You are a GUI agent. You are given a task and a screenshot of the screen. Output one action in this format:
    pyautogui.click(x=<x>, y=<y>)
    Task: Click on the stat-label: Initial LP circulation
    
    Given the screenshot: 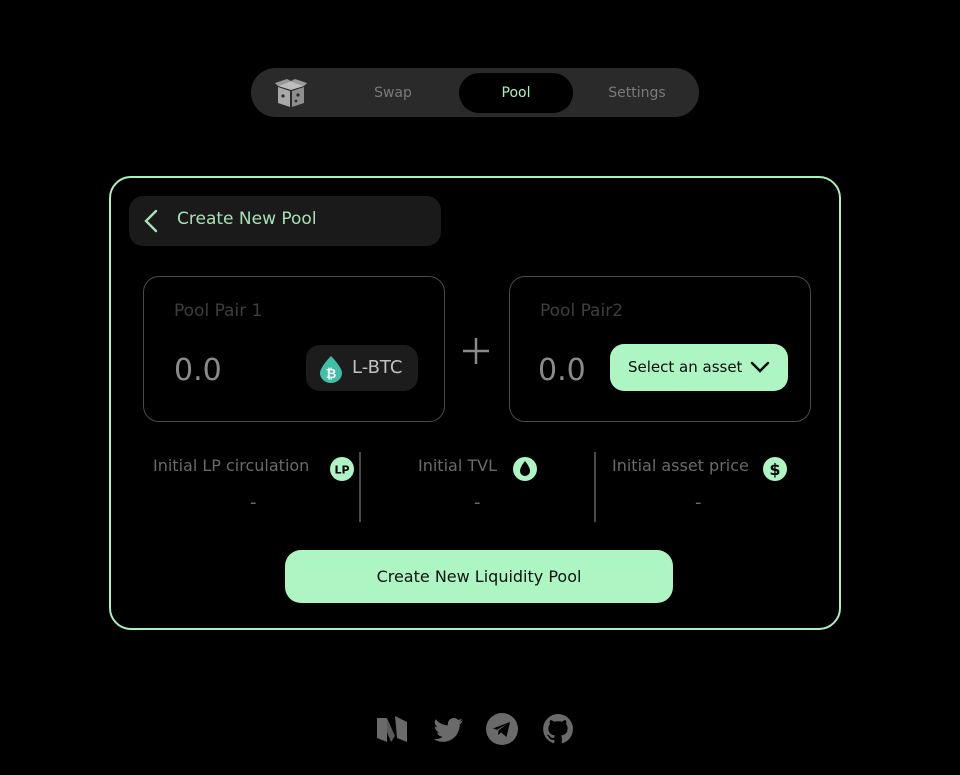 What is the action you would take?
    pyautogui.click(x=231, y=465)
    